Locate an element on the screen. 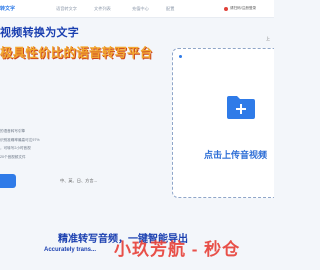  site-logo: 转文字 is located at coordinates (7, 8).